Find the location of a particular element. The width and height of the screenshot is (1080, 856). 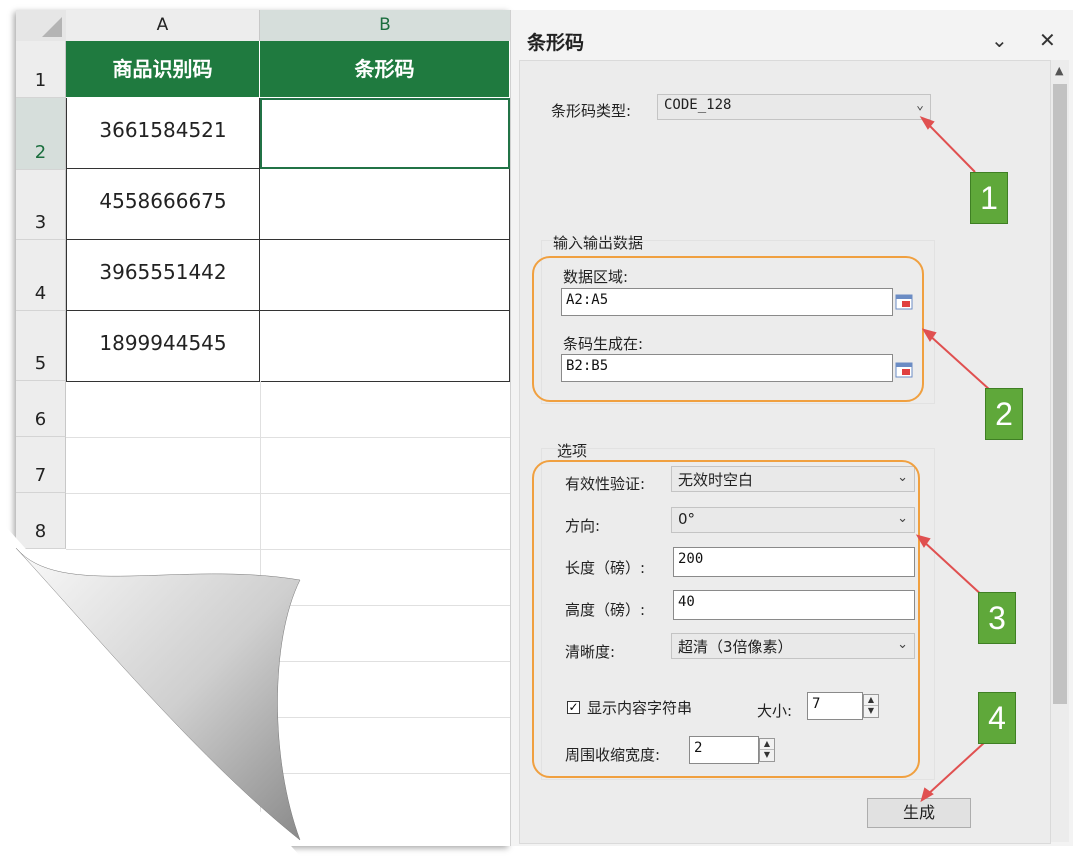

column-header-b: B is located at coordinates (385, 26).